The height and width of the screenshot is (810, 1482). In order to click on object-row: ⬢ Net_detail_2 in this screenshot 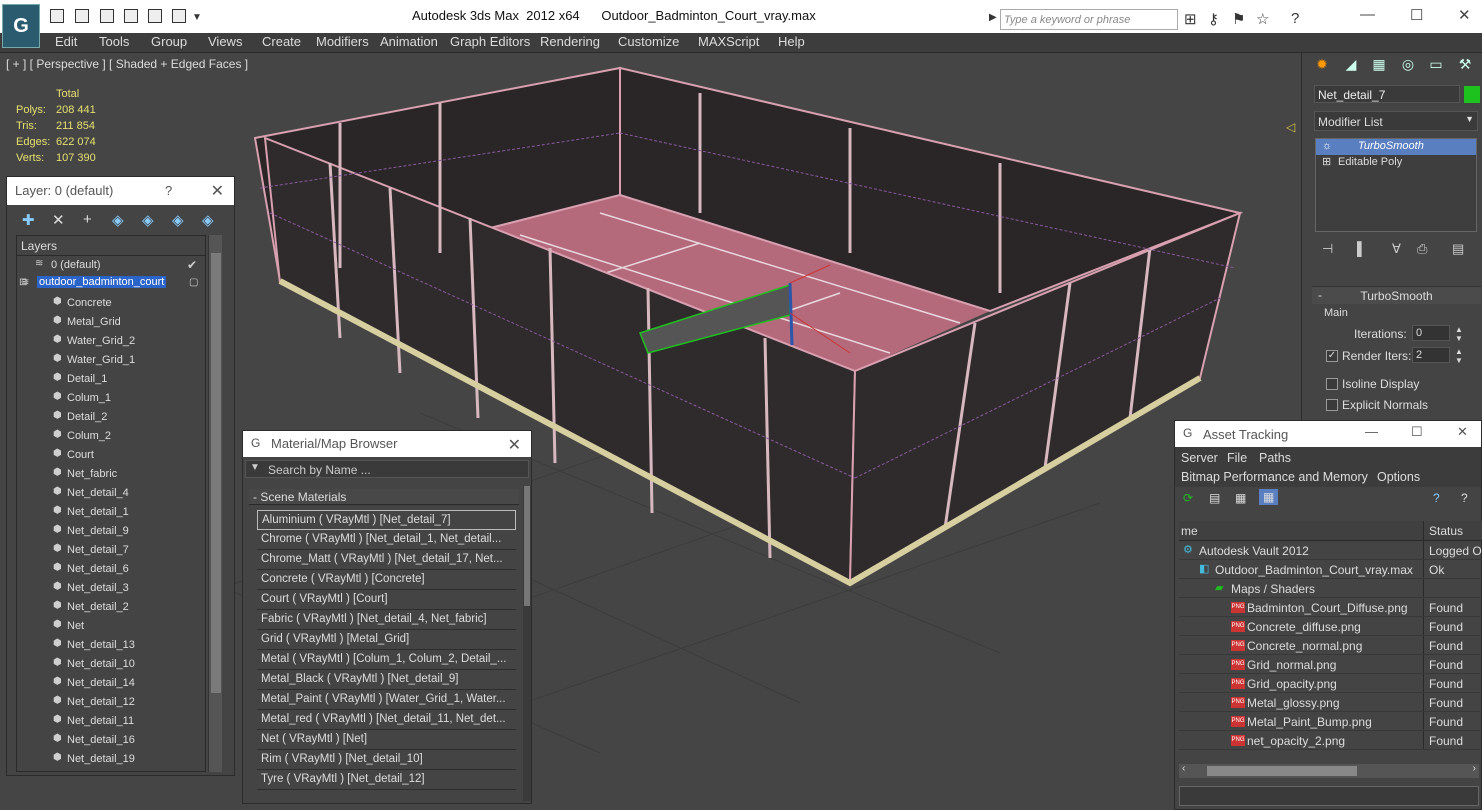, I will do `click(111, 607)`.